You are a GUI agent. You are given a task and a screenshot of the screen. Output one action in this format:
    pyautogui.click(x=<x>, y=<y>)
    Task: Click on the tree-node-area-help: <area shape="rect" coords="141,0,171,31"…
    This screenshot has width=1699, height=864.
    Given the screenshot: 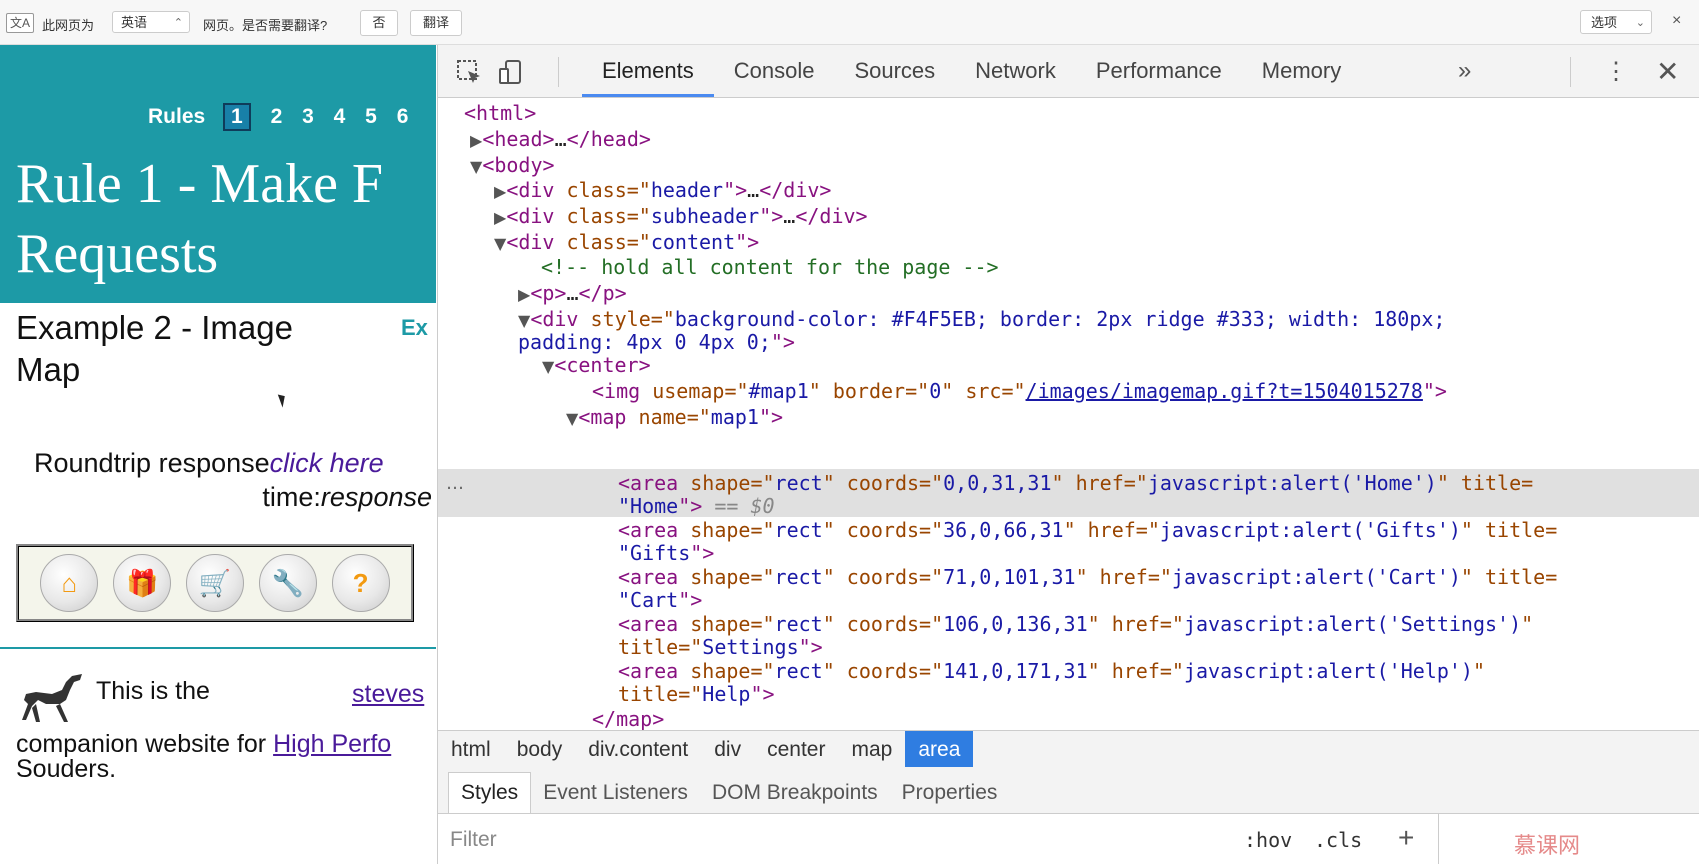 What is the action you would take?
    pyautogui.click(x=1051, y=671)
    